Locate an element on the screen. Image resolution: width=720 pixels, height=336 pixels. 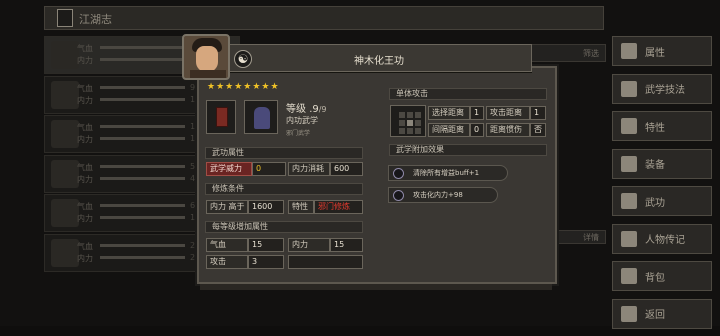
kungfu-title: 神木化王功 is located at coordinates (379, 61).